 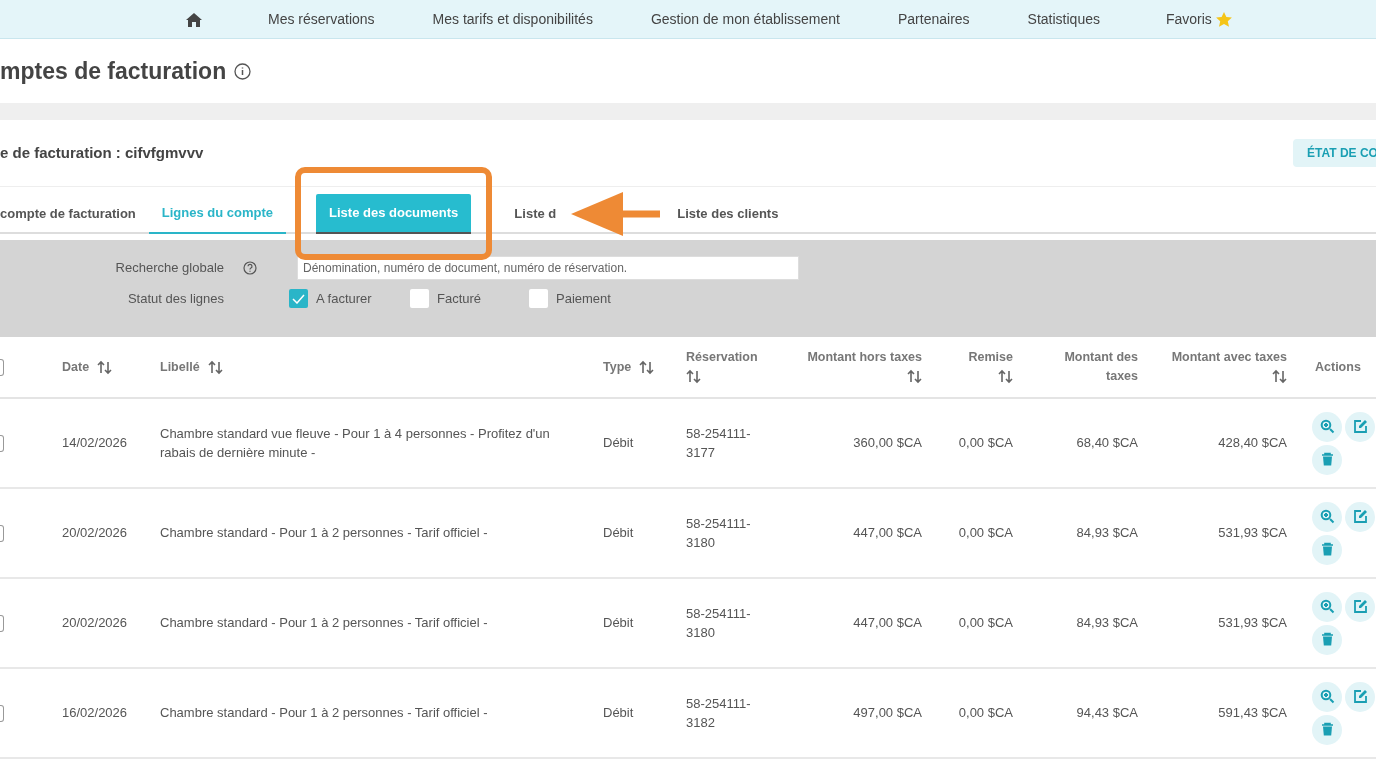 What do you see at coordinates (1063, 19) in the screenshot?
I see `nav-link: Statistiques` at bounding box center [1063, 19].